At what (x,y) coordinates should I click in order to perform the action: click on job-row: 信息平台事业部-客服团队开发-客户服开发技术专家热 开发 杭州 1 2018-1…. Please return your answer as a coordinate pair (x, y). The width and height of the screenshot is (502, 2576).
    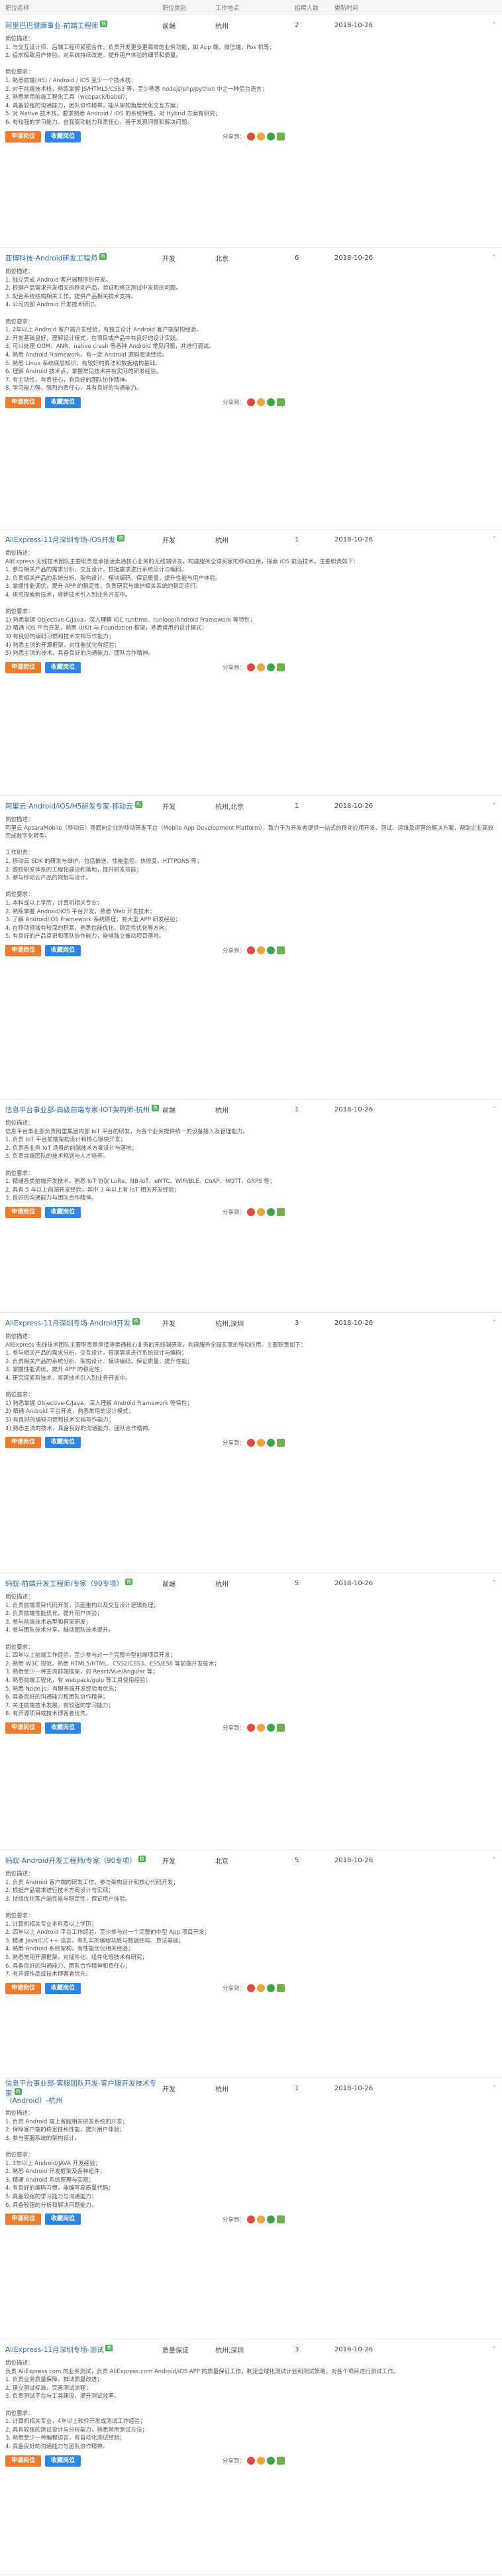
    Looking at the image, I should click on (251, 2089).